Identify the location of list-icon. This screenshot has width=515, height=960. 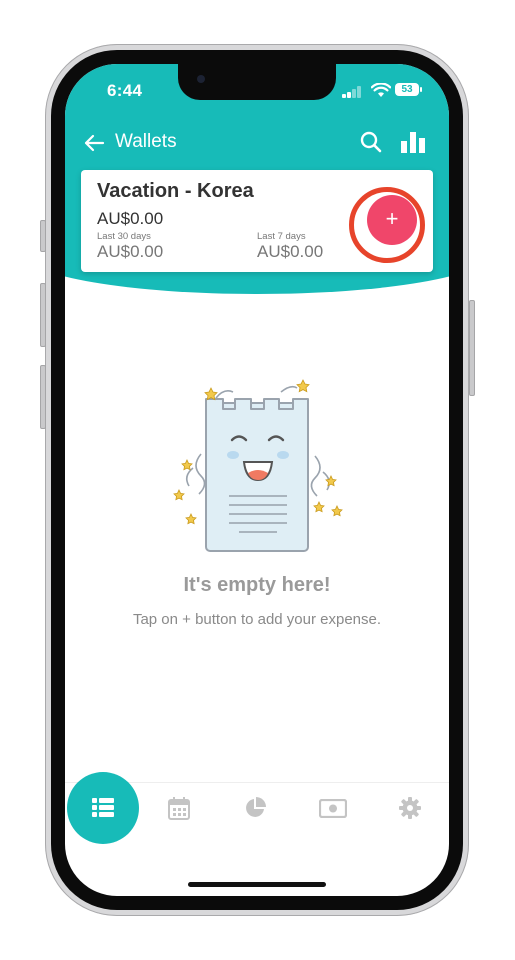
(103, 807).